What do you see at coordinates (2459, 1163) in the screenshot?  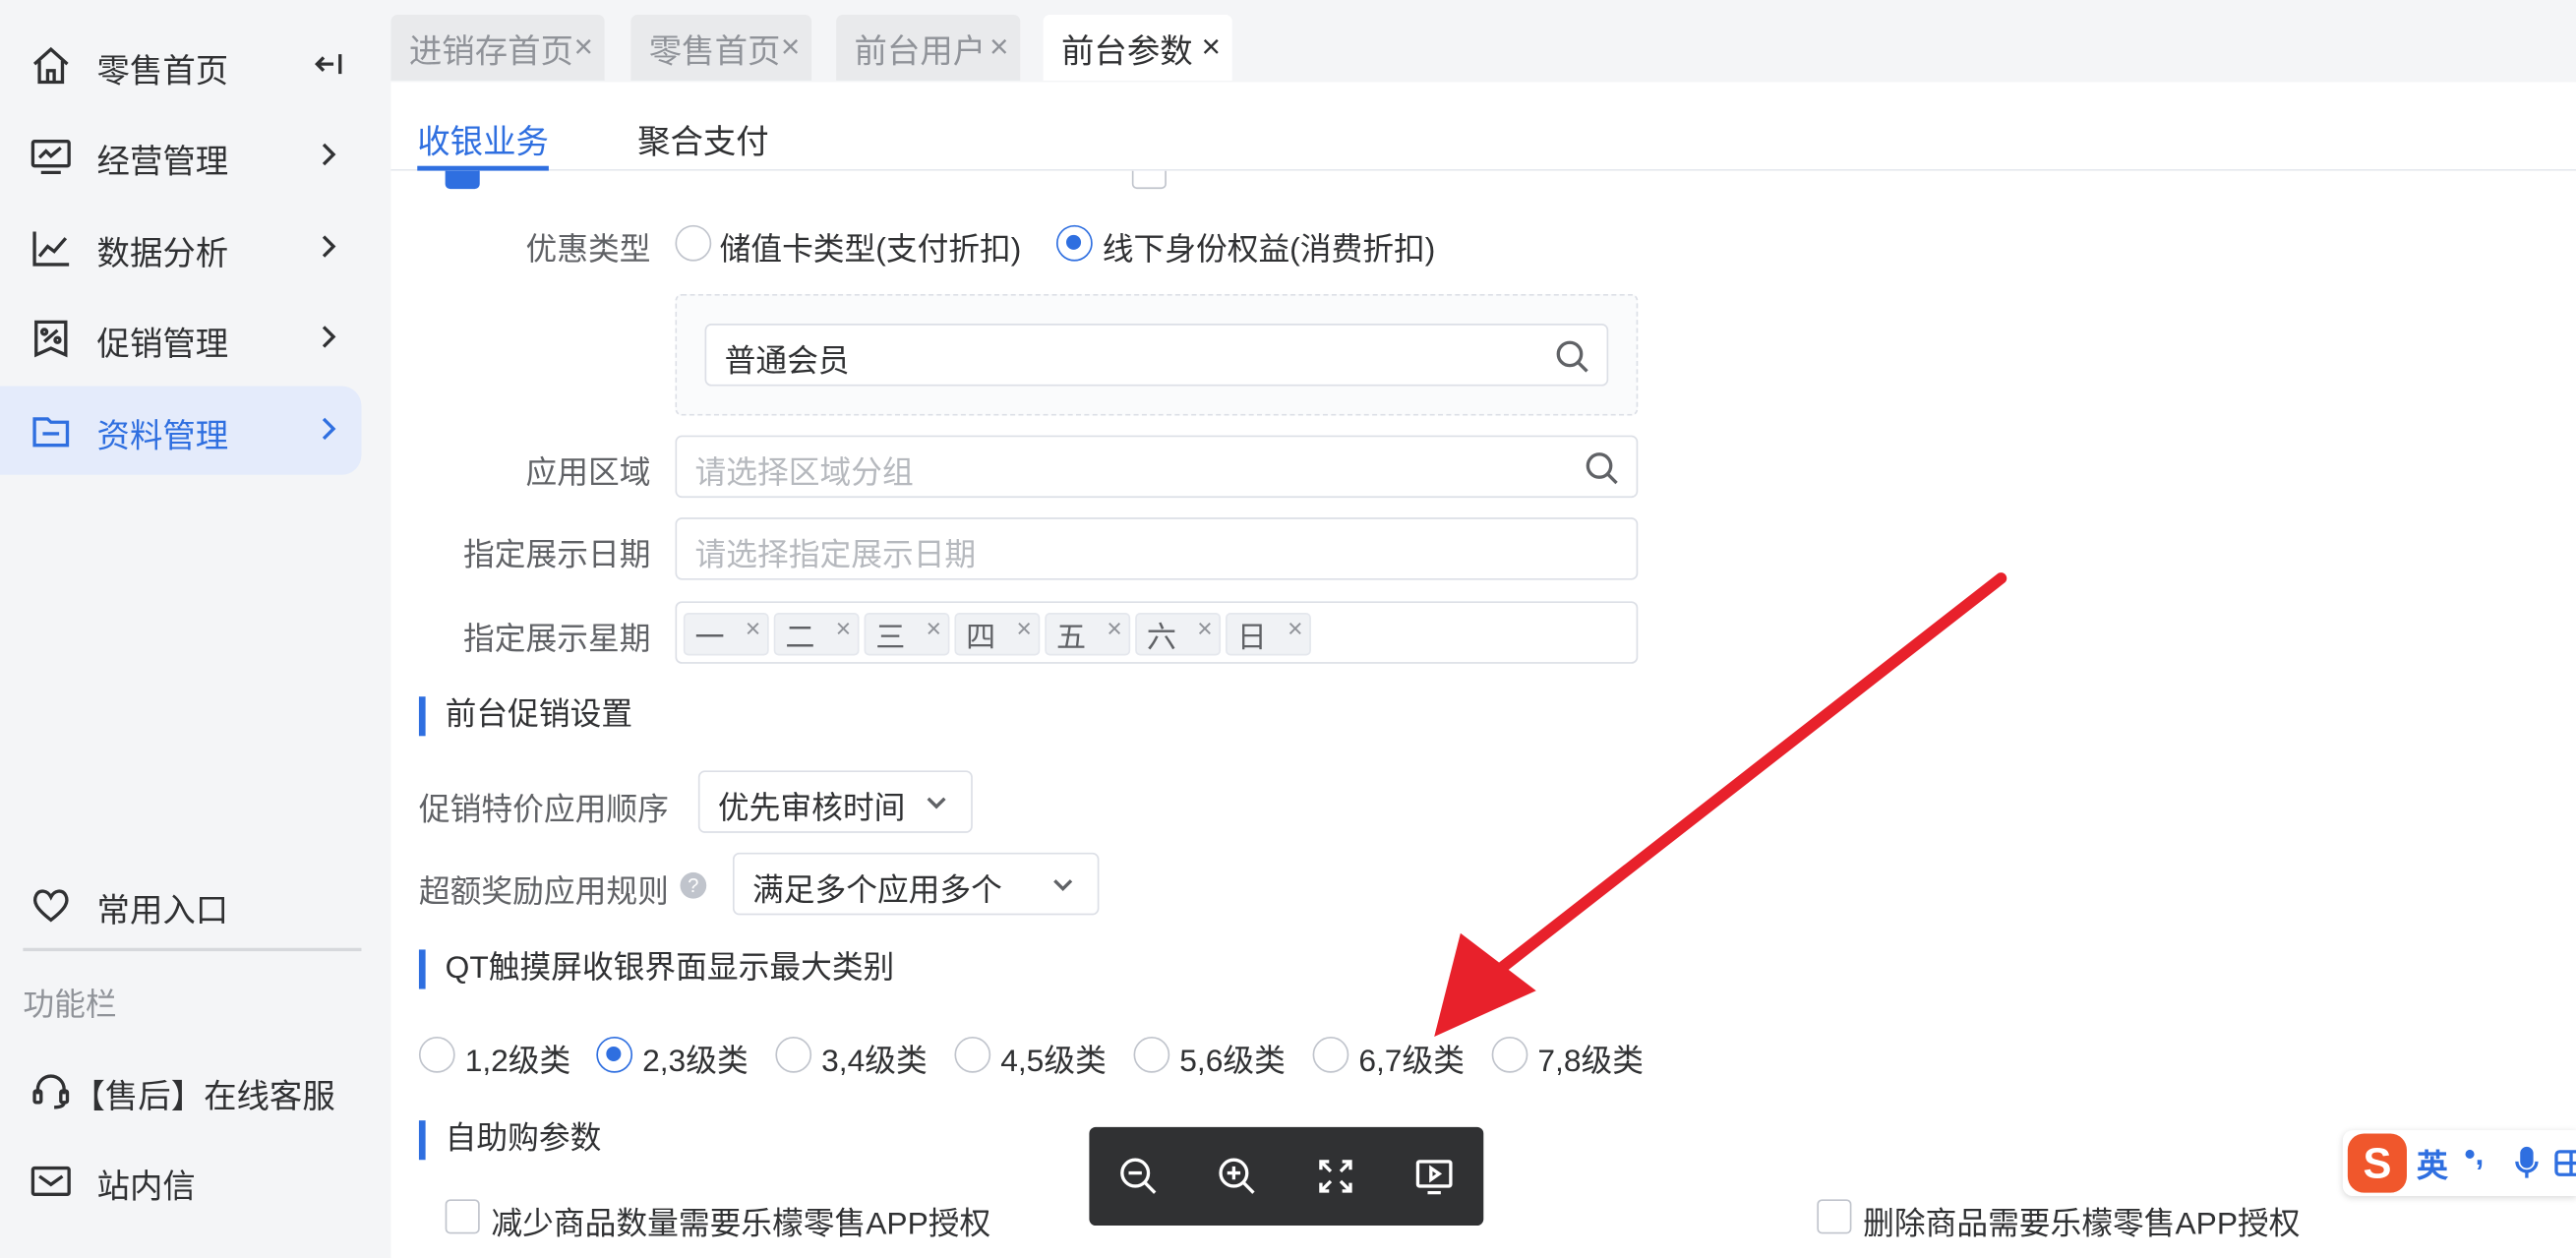 I see `ime-indicator: S 英 •,` at bounding box center [2459, 1163].